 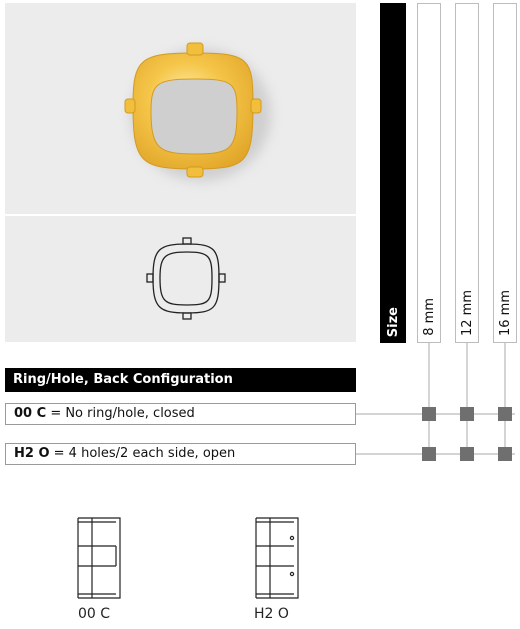 What do you see at coordinates (30, 413) in the screenshot?
I see `option-code-00c: 00 C` at bounding box center [30, 413].